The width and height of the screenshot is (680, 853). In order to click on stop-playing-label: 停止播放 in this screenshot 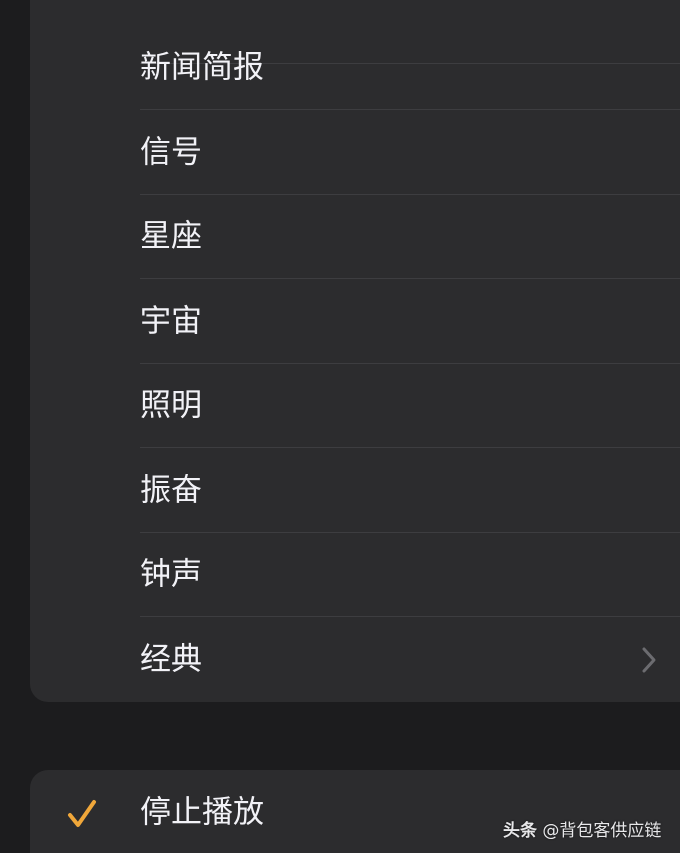, I will do `click(202, 812)`.